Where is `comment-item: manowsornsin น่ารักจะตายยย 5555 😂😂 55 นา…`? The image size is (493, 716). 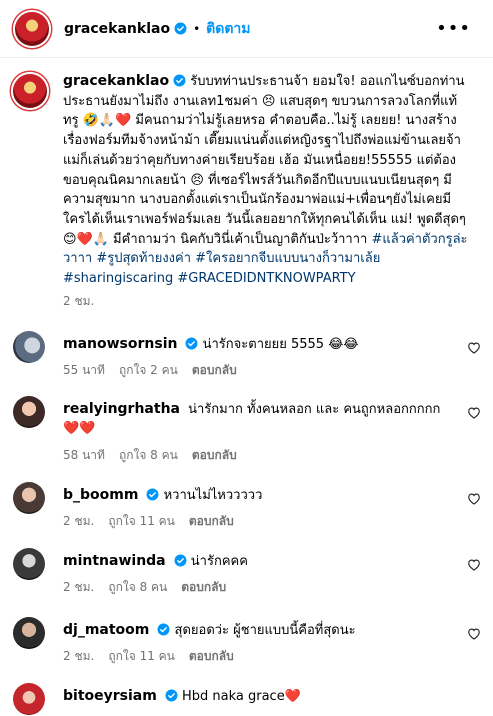 comment-item: manowsornsin น่ารักจะตายยย 5555 😂😂 55 นา… is located at coordinates (246, 366).